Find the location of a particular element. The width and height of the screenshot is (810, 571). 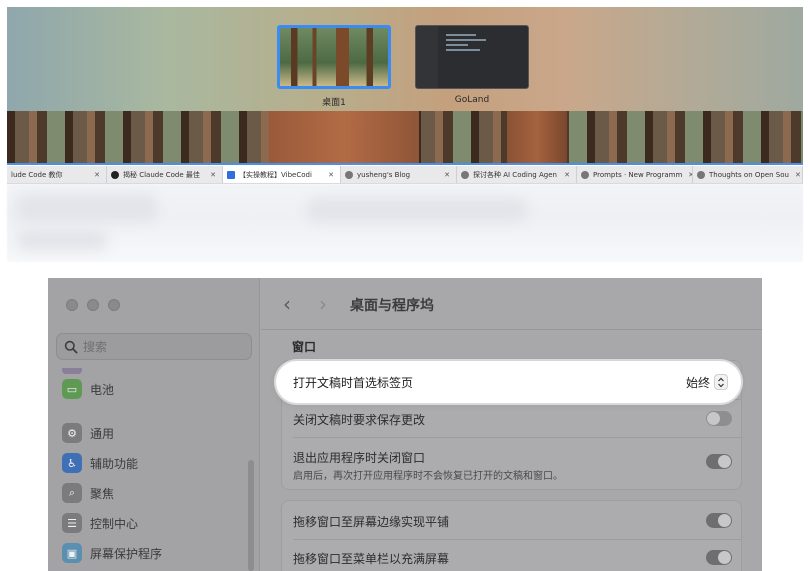

browser-tab: lude Code 教你 ✕ is located at coordinates (57, 174).